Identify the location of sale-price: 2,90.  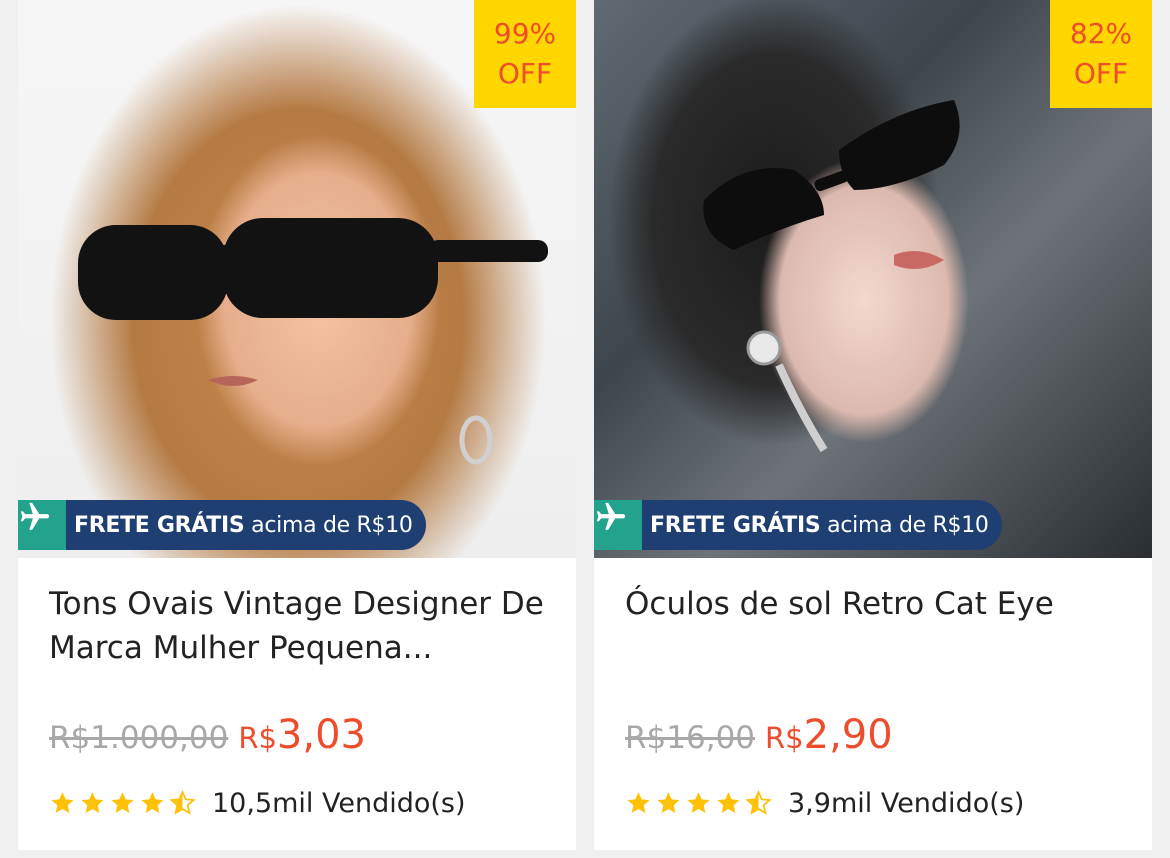
(848, 735).